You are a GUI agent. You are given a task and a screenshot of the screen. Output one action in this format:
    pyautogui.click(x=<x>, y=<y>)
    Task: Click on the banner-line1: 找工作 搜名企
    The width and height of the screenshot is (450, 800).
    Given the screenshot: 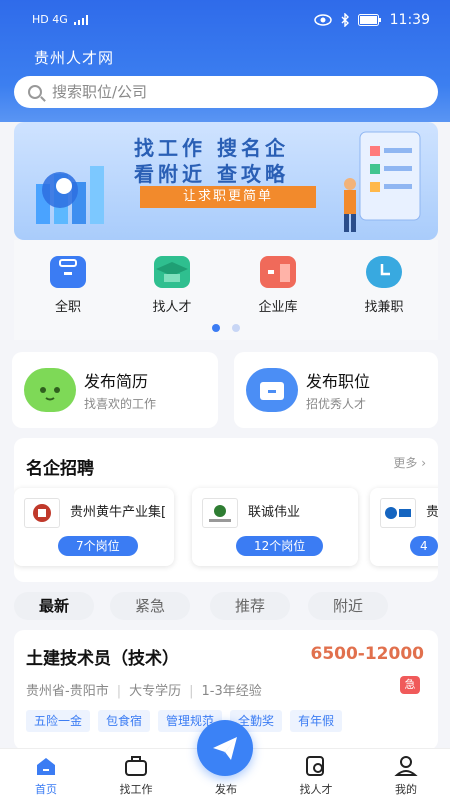 What is the action you would take?
    pyautogui.click(x=211, y=148)
    